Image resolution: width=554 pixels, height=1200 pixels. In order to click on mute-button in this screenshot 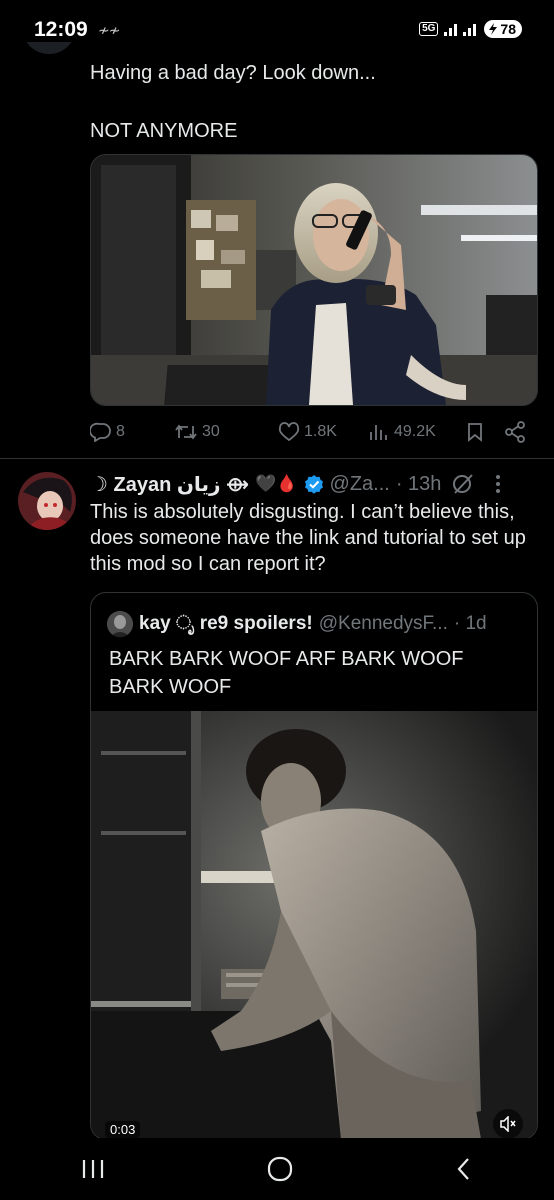, I will do `click(508, 1124)`.